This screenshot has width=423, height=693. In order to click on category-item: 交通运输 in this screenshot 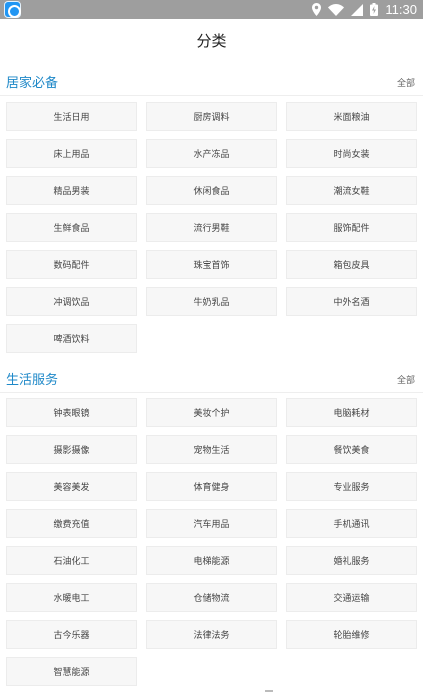, I will do `click(351, 597)`.